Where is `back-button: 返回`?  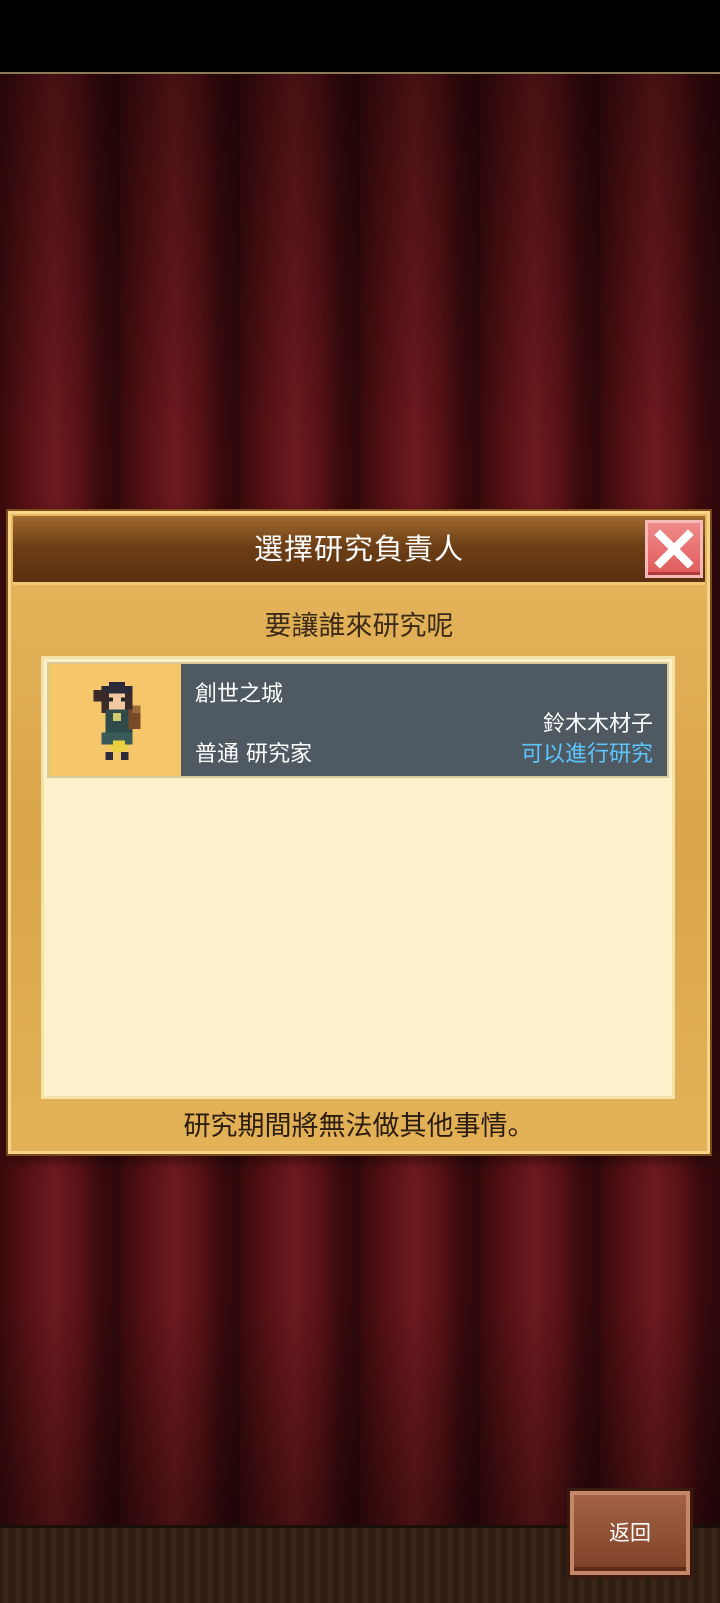
back-button: 返回 is located at coordinates (630, 1533).